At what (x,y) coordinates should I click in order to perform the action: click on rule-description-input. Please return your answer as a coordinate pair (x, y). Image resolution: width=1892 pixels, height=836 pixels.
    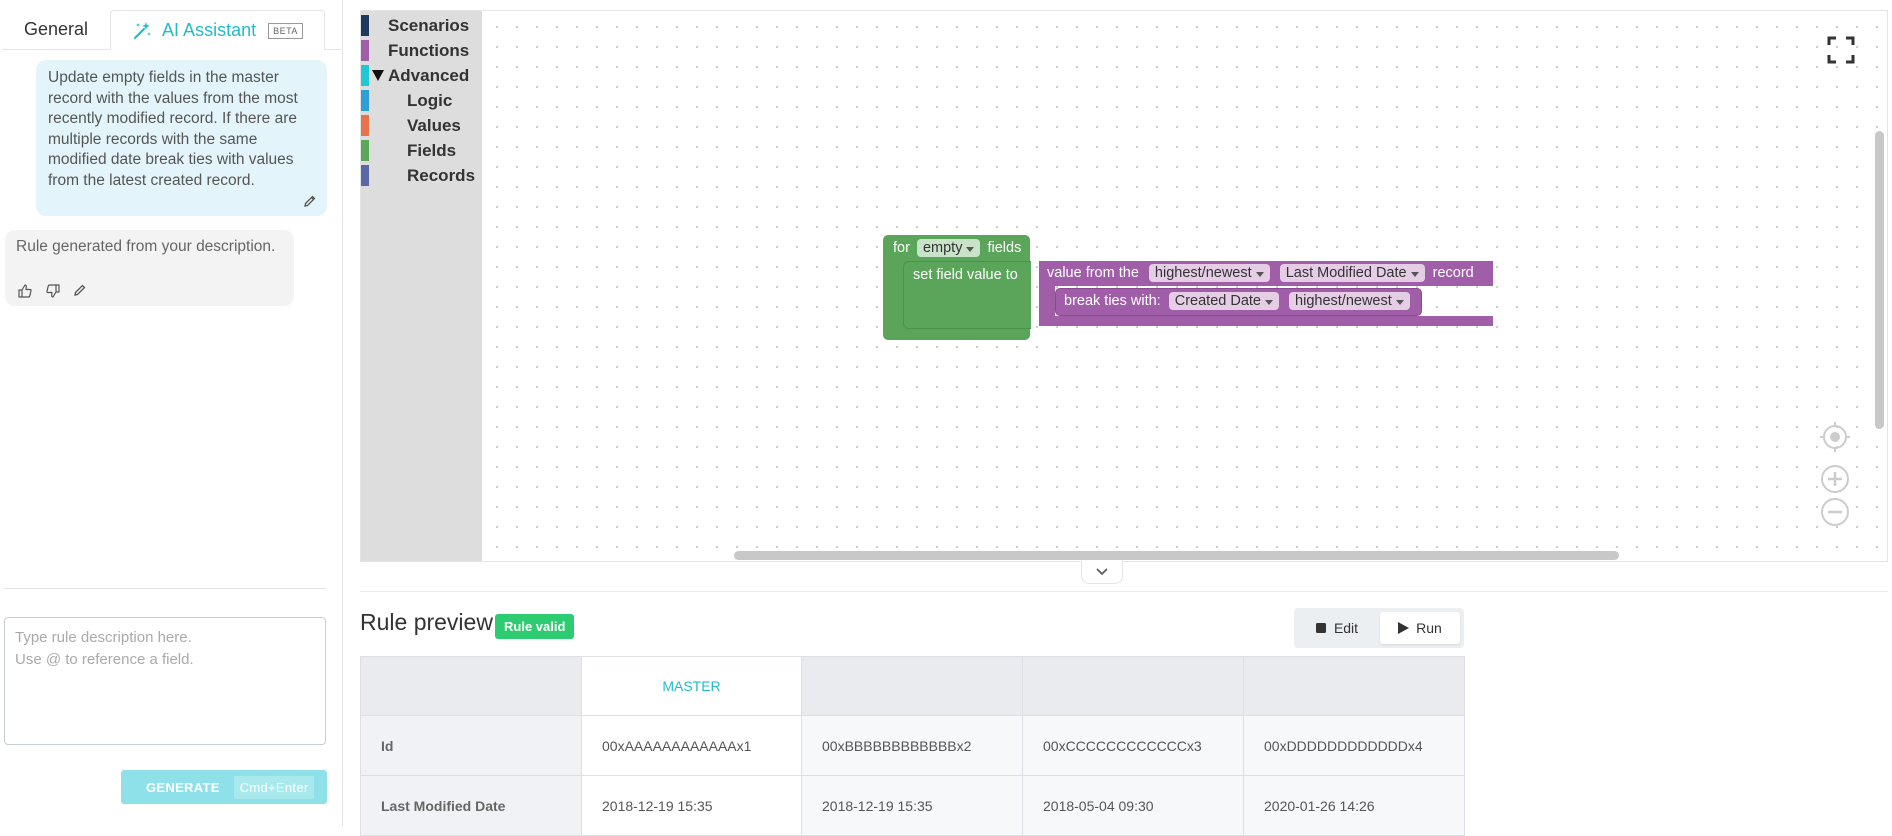
    Looking at the image, I should click on (165, 681).